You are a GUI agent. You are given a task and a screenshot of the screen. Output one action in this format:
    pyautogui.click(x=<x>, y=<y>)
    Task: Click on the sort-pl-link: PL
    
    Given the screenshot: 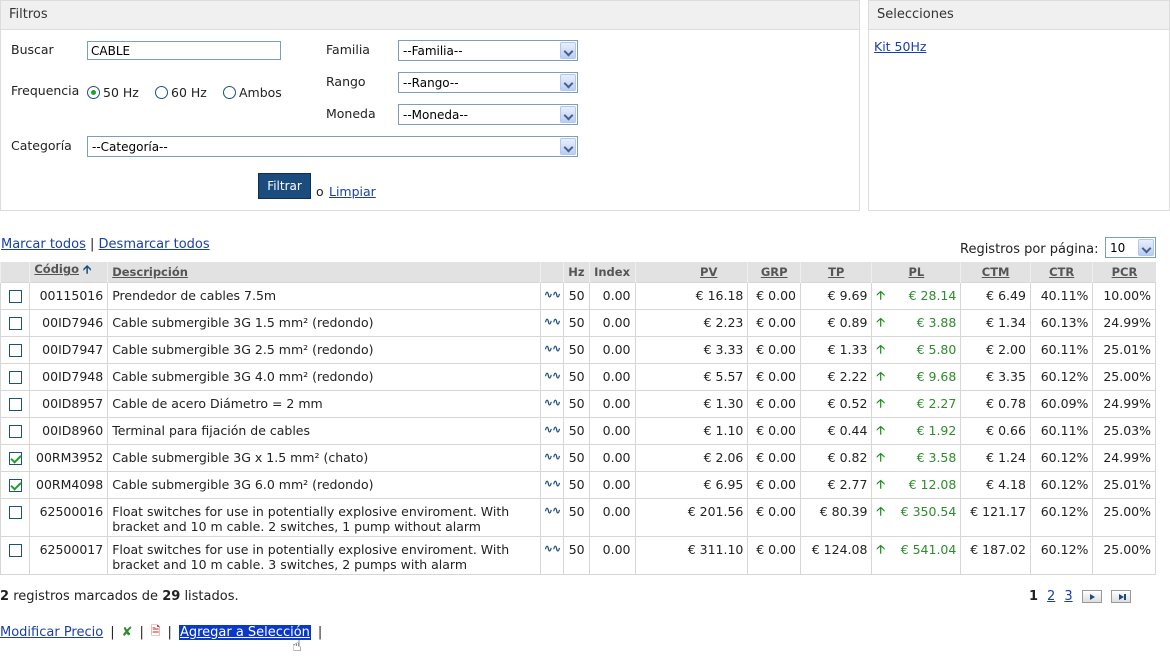 What is the action you would take?
    pyautogui.click(x=917, y=272)
    